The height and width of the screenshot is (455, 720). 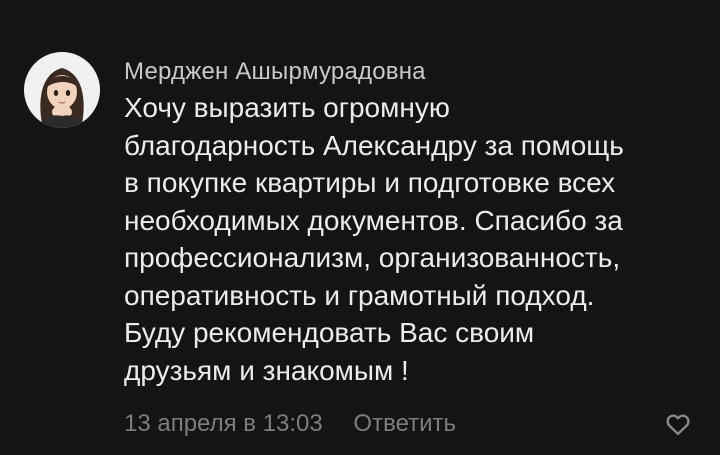 What do you see at coordinates (287, 107) in the screenshot?
I see `comment-text-line: Хочу выразить огромную` at bounding box center [287, 107].